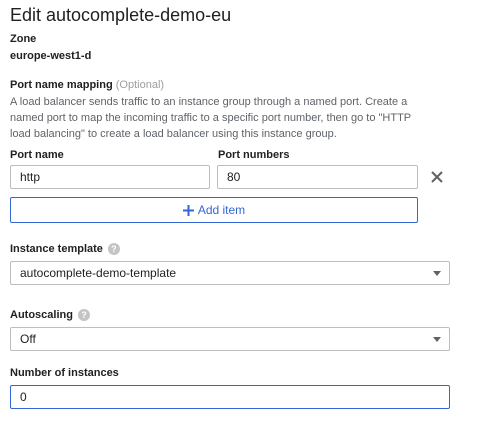 The height and width of the screenshot is (422, 487). Describe the element at coordinates (230, 397) in the screenshot. I see `number-of-instances-input: 0` at that location.